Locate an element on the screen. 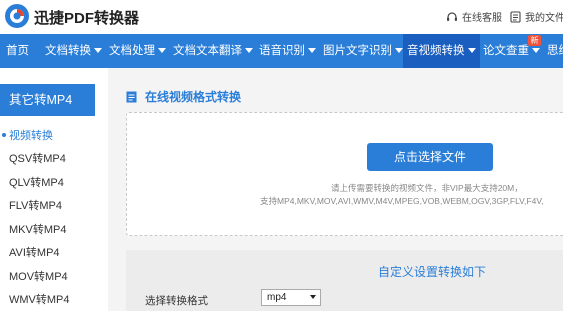 The height and width of the screenshot is (311, 563). section-title: 在线视频格式转换 is located at coordinates (183, 96).